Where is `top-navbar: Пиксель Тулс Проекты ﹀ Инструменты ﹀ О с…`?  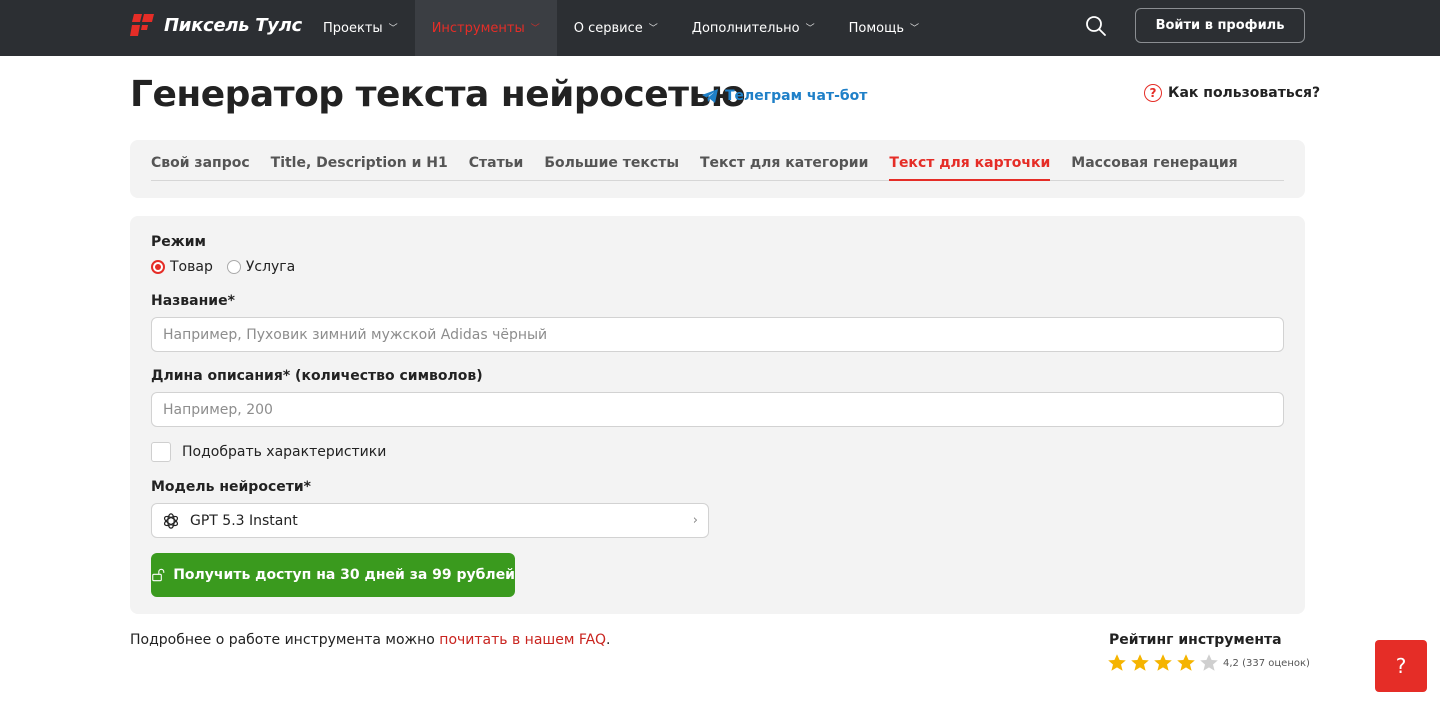 top-navbar: Пиксель Тулс Проекты ﹀ Инструменты ﹀ О с… is located at coordinates (720, 28).